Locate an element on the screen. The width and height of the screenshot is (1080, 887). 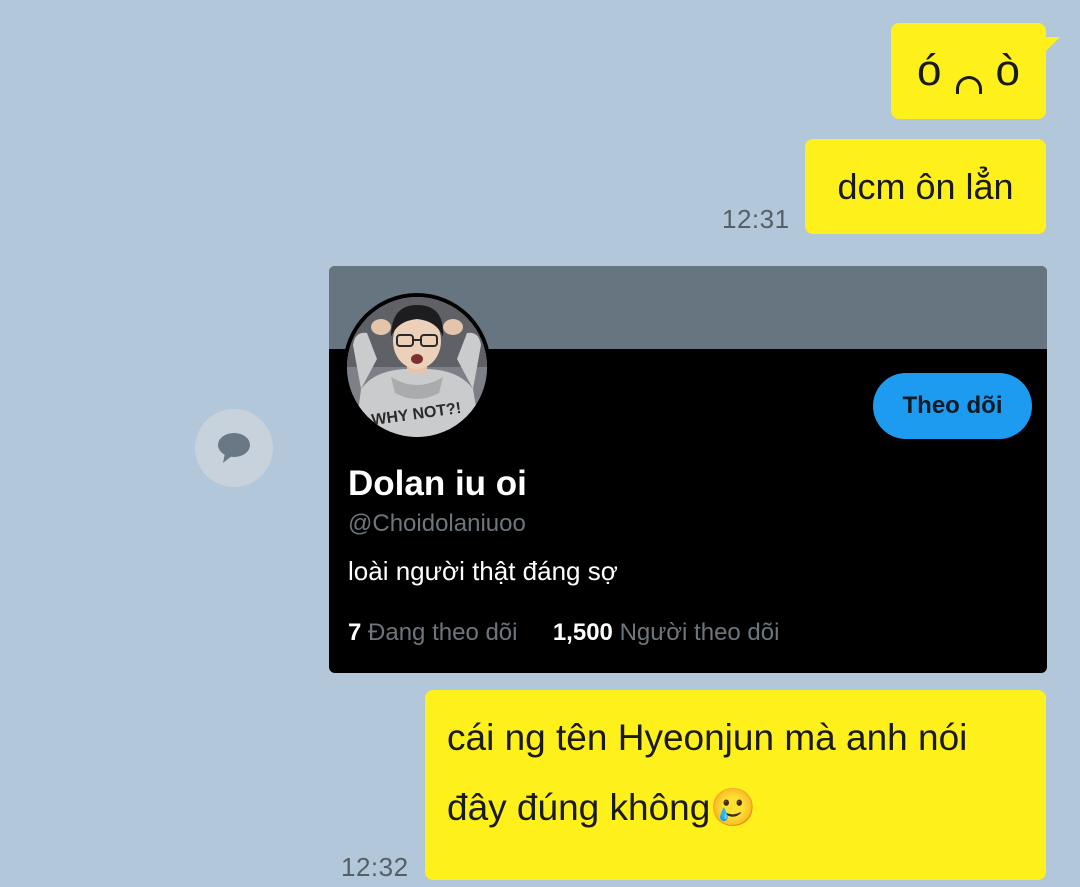
profile-stats: 7 Đang theo dõi 1,500 Người theo dõi is located at coordinates (563, 633).